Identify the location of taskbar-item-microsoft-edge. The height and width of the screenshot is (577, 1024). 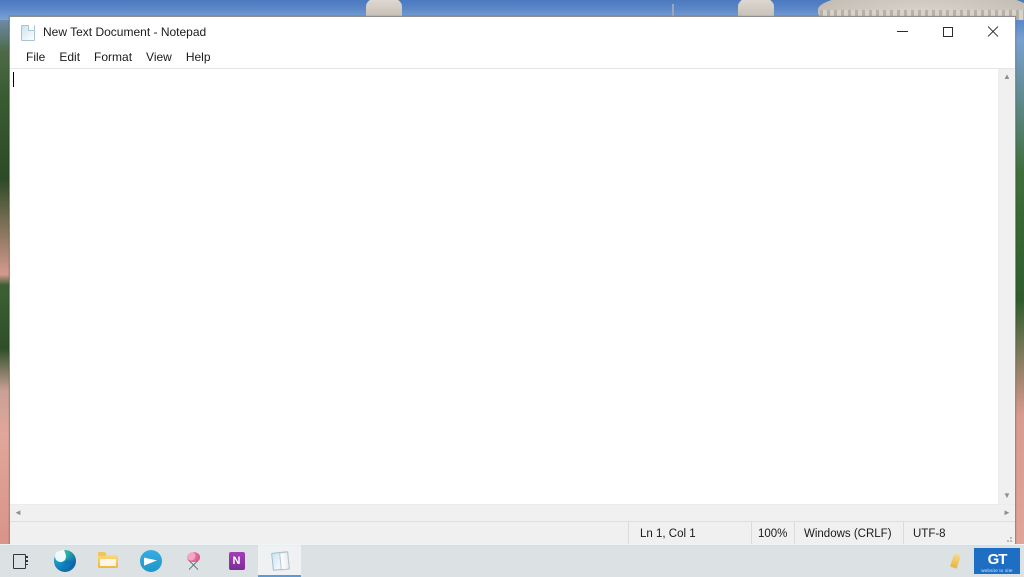
(64, 561).